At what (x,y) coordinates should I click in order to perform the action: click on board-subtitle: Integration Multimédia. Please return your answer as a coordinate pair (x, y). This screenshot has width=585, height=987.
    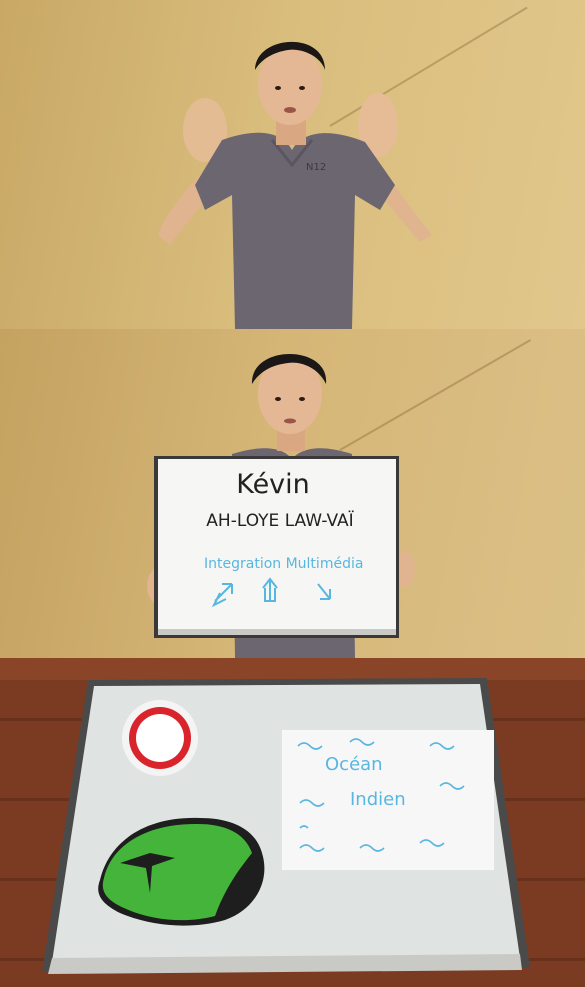
    Looking at the image, I should click on (284, 564).